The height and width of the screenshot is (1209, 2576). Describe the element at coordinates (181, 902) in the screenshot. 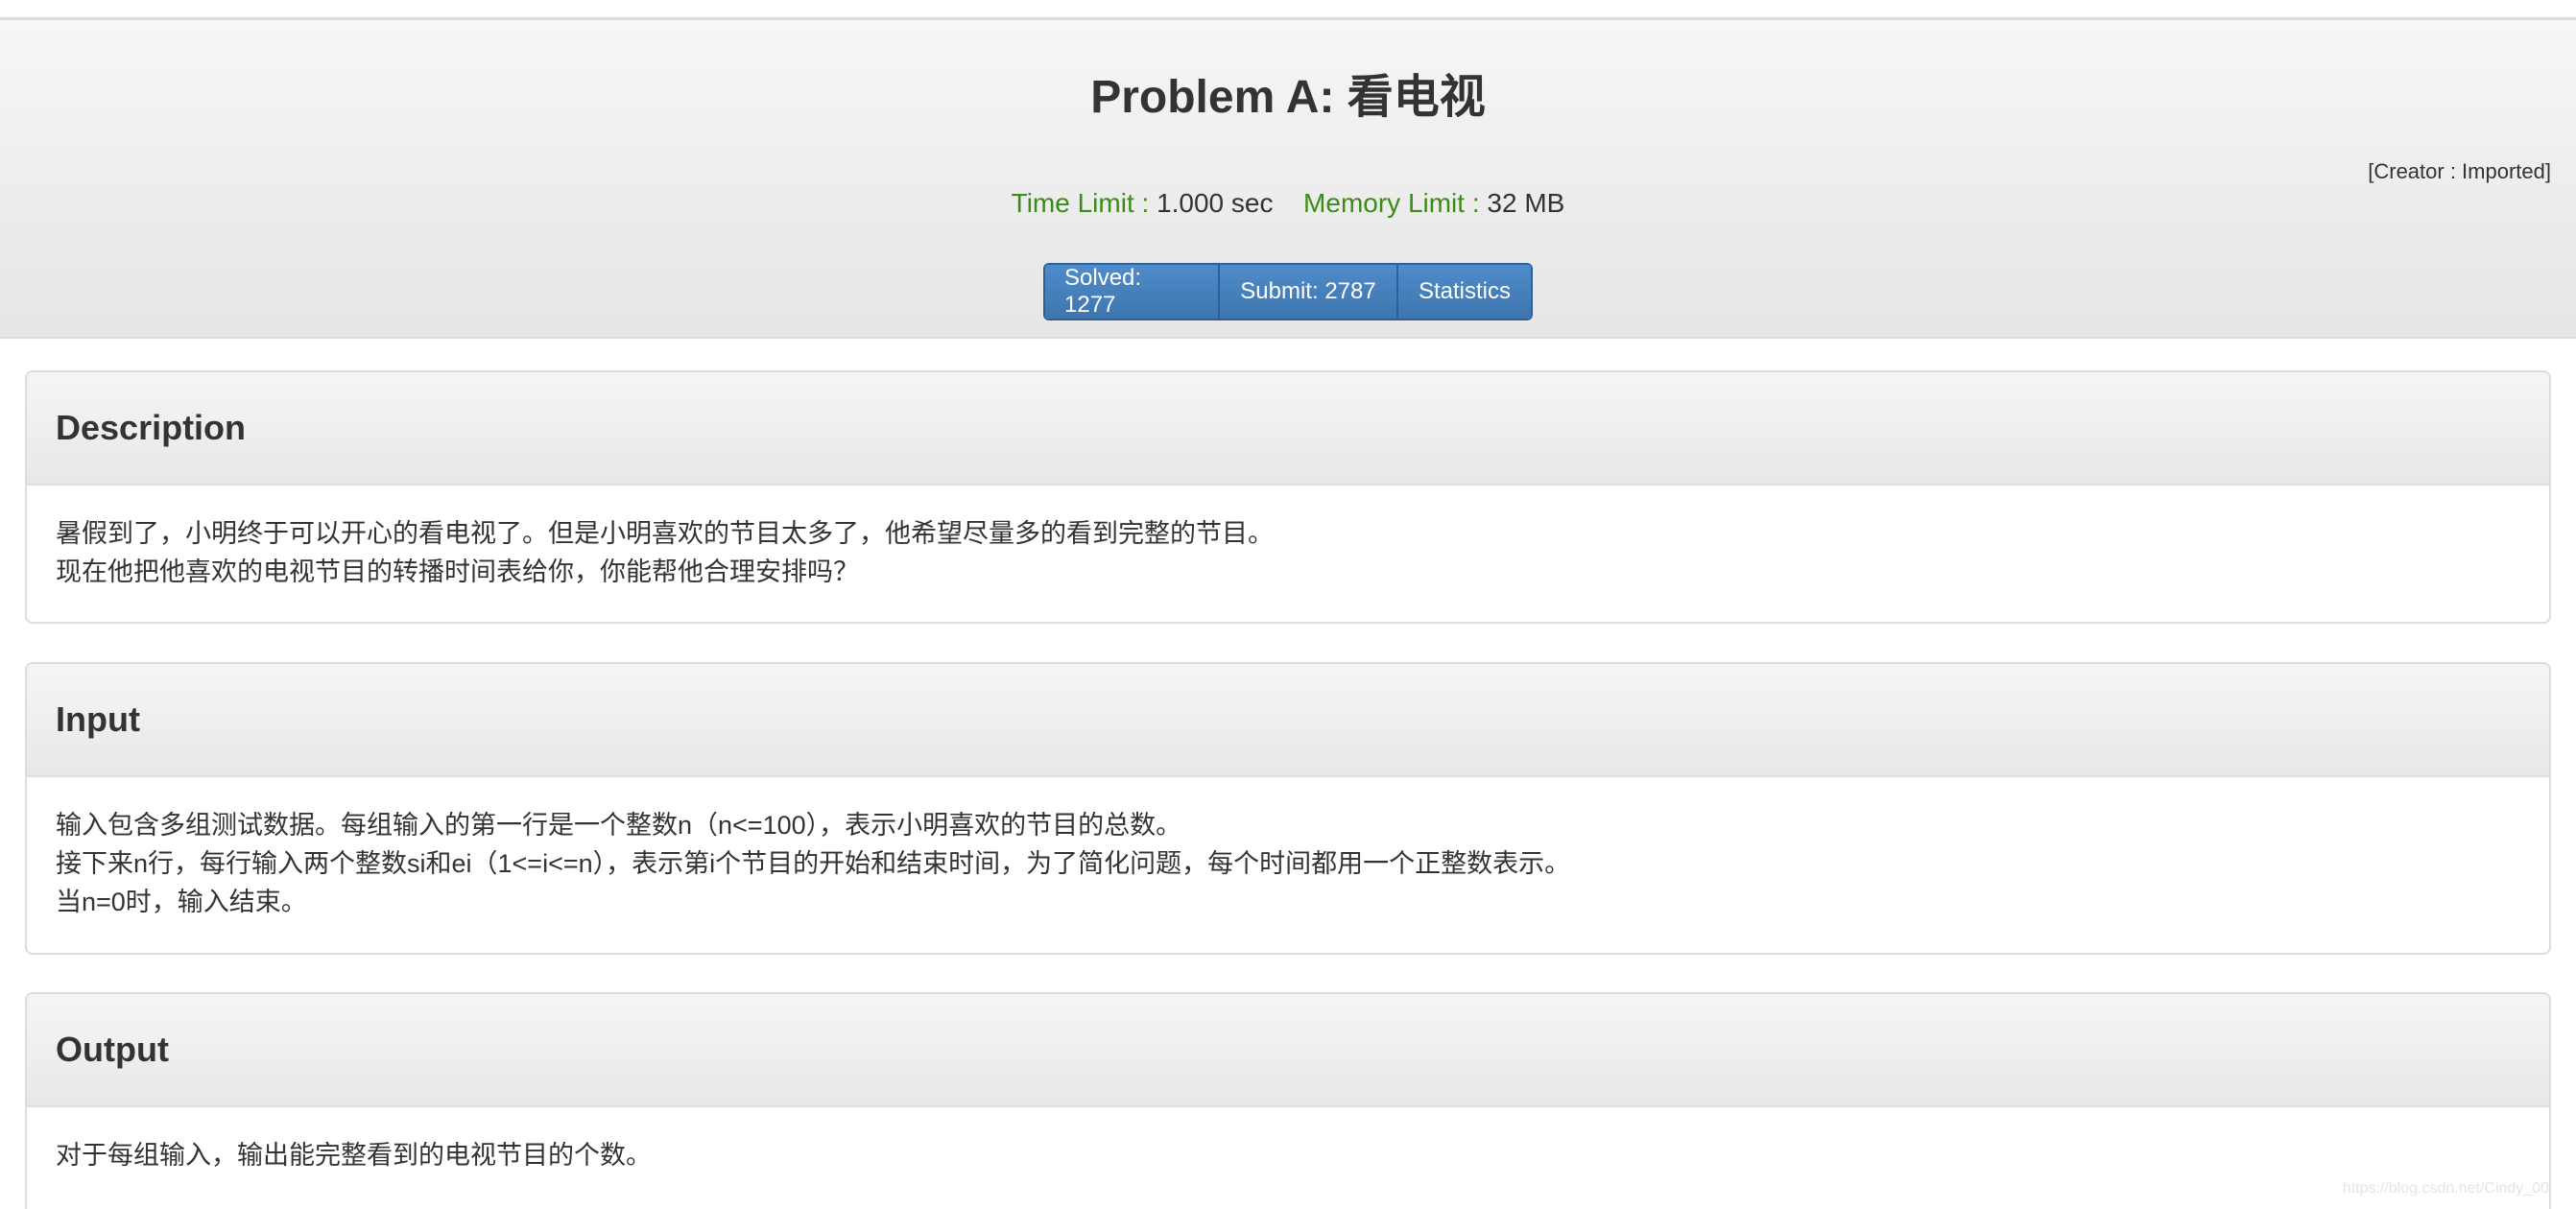

I see `input-line: 当n=0时，输入结束。` at that location.